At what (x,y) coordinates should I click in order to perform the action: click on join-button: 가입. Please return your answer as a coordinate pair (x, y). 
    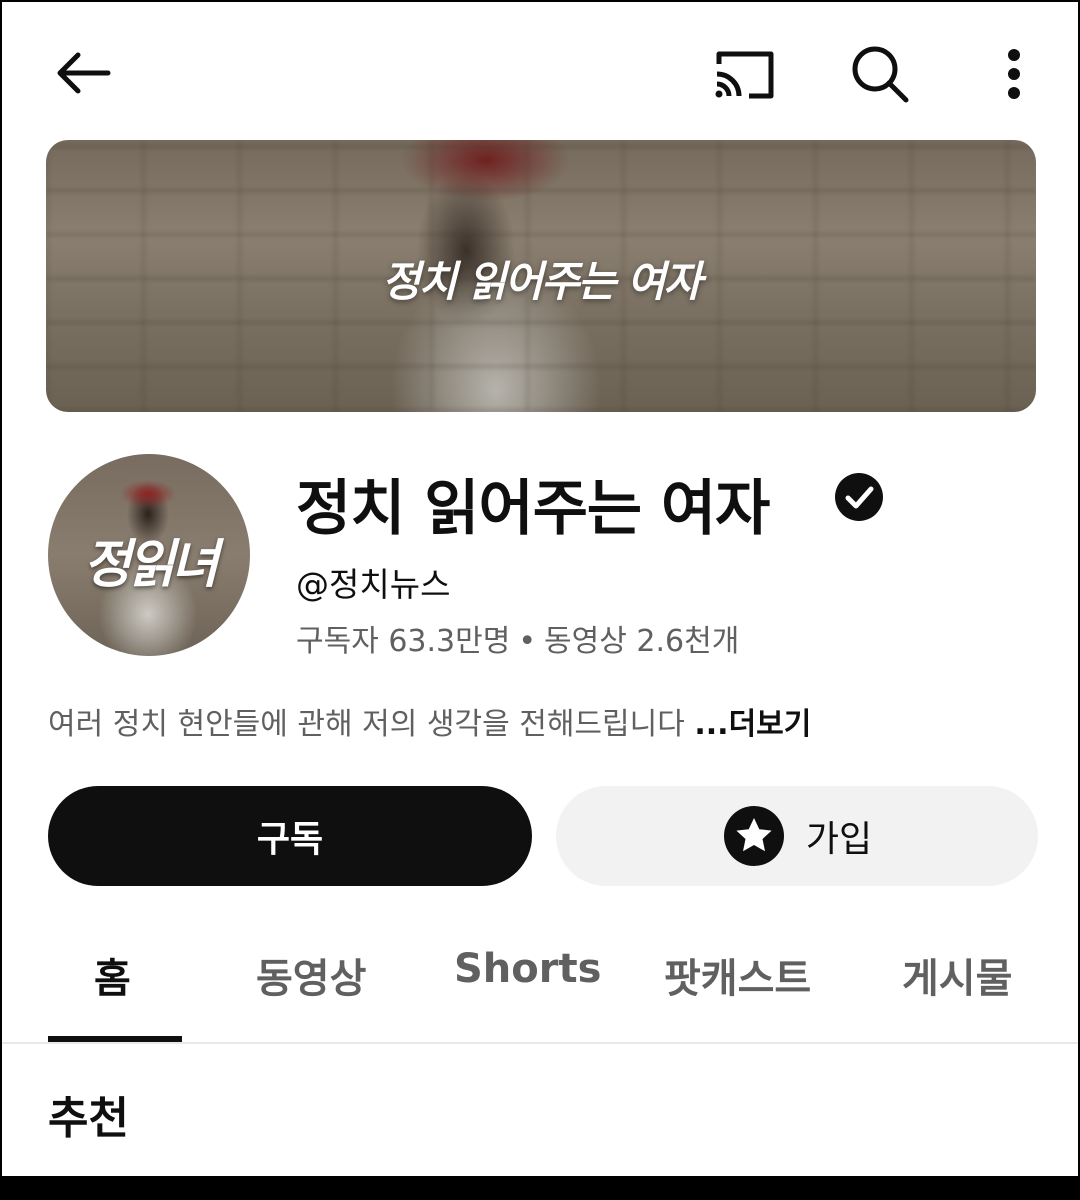
    Looking at the image, I should click on (797, 836).